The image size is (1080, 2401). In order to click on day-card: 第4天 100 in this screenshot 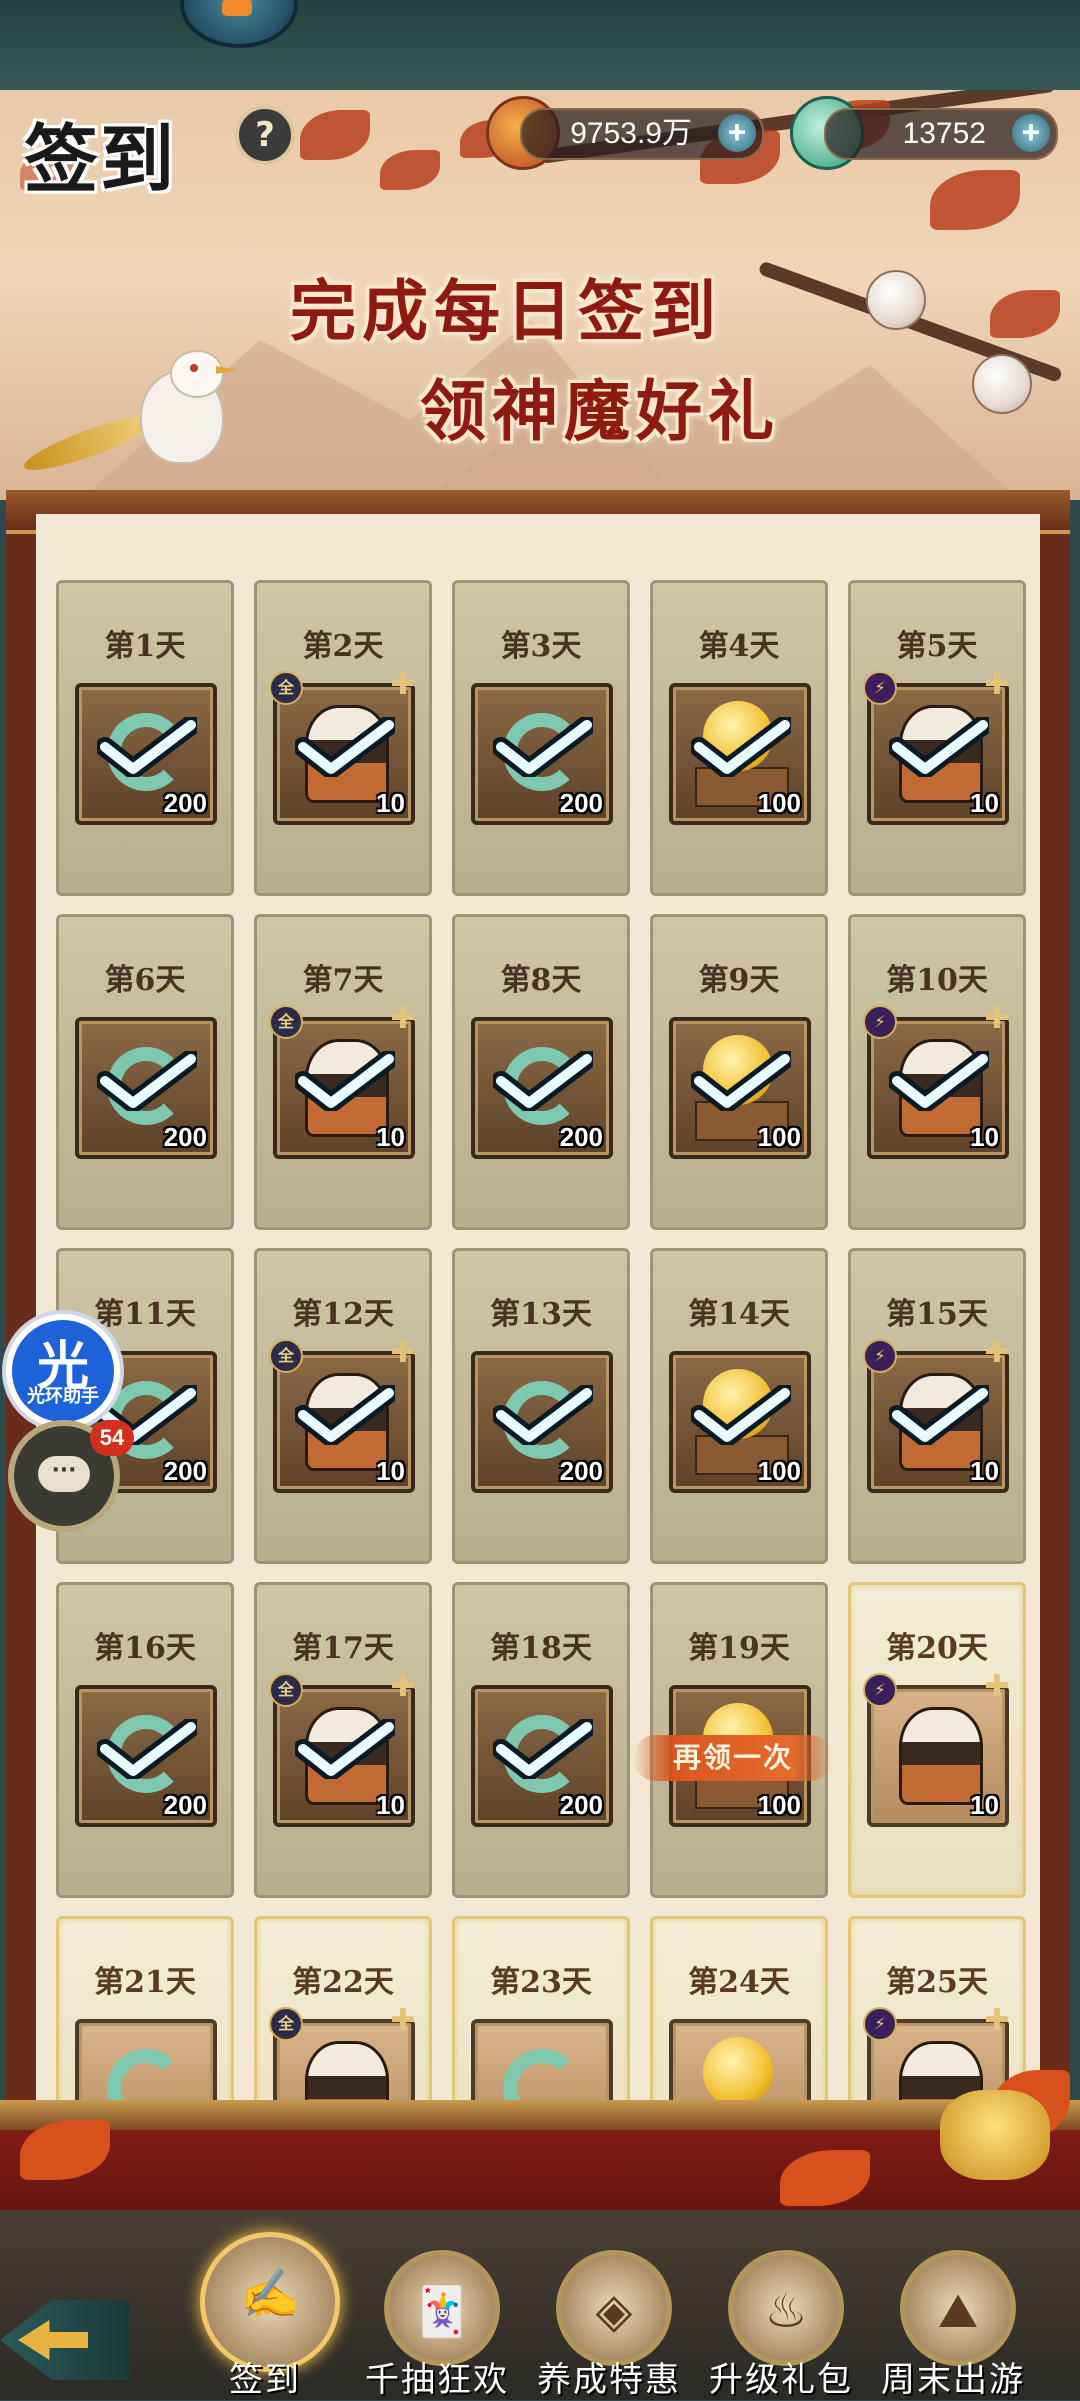, I will do `click(739, 738)`.